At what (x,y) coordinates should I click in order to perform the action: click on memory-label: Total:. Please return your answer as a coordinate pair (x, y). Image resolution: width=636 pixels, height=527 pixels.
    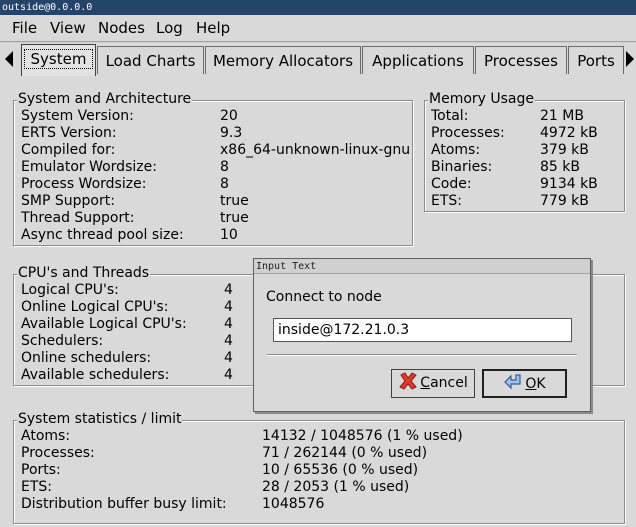
    Looking at the image, I should click on (450, 116).